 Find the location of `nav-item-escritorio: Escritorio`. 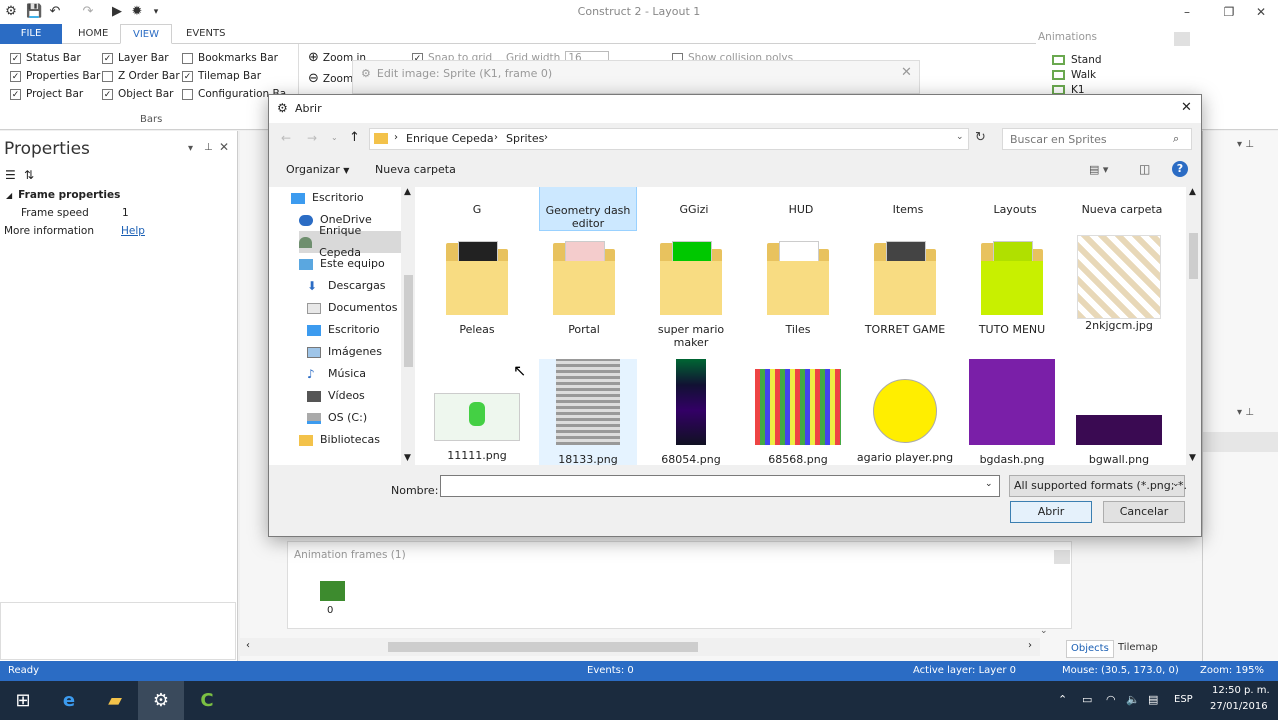

nav-item-escritorio: Escritorio is located at coordinates (345, 198).